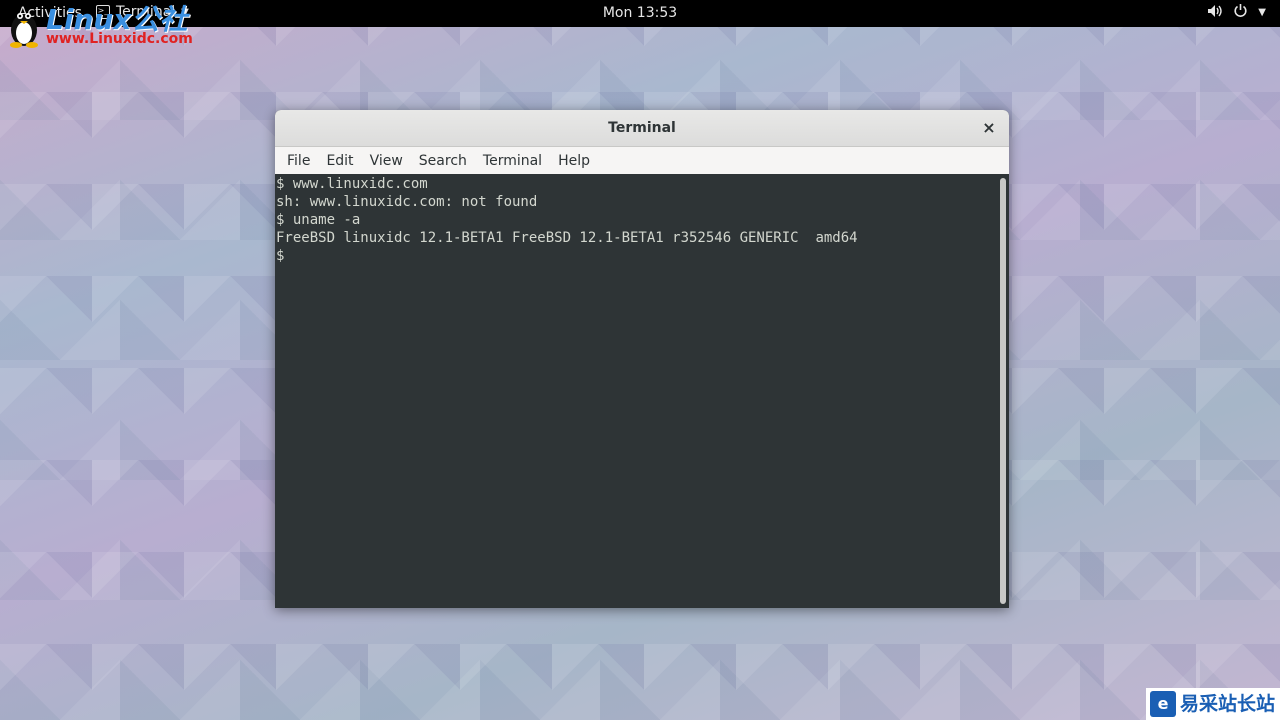 Image resolution: width=1280 pixels, height=720 pixels. I want to click on terminal-prompt-line: $, so click(280, 256).